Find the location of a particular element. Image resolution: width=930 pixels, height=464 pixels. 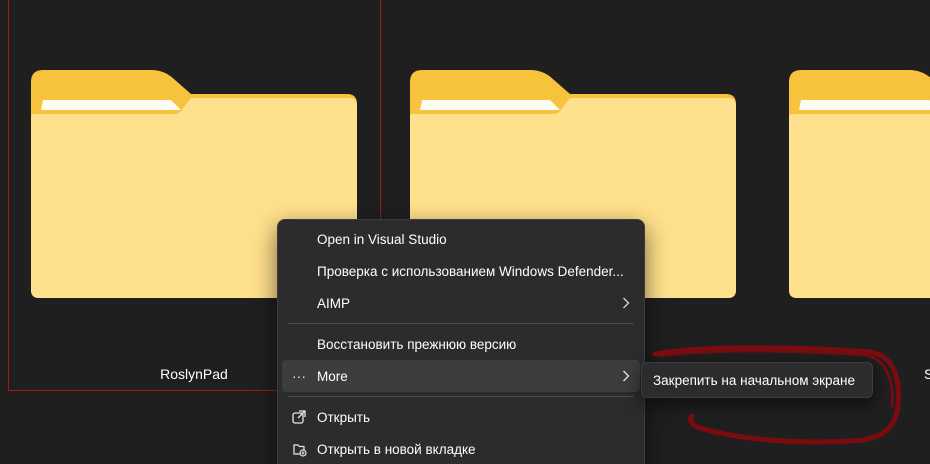

menu-item-restore-previous-version: Восстановить прежнюю версию is located at coordinates (461, 344).